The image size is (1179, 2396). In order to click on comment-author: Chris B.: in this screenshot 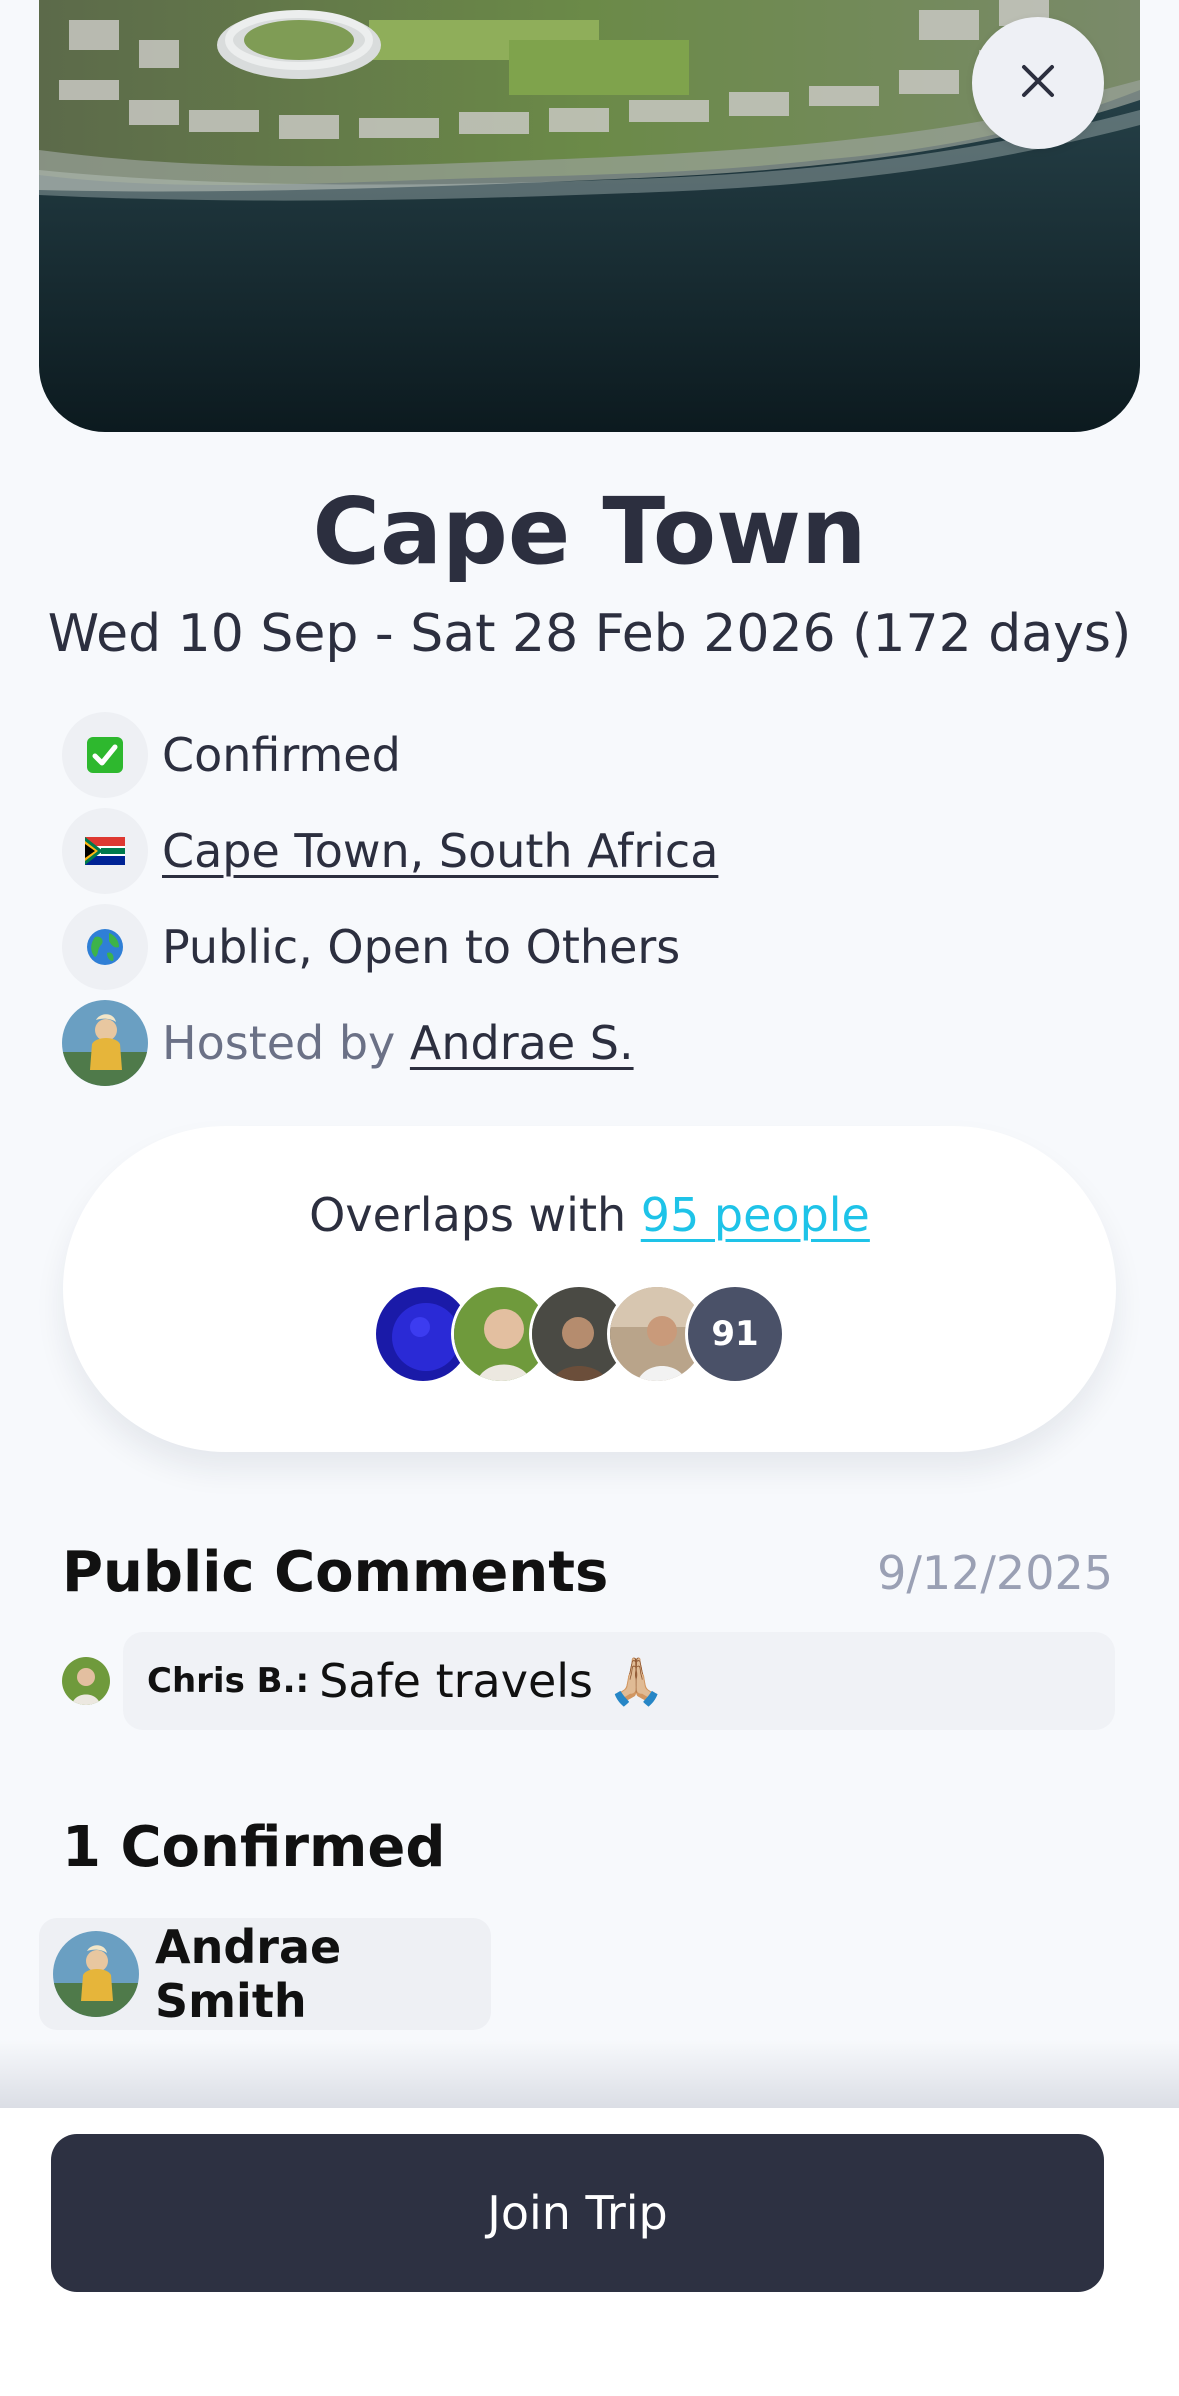, I will do `click(228, 1681)`.